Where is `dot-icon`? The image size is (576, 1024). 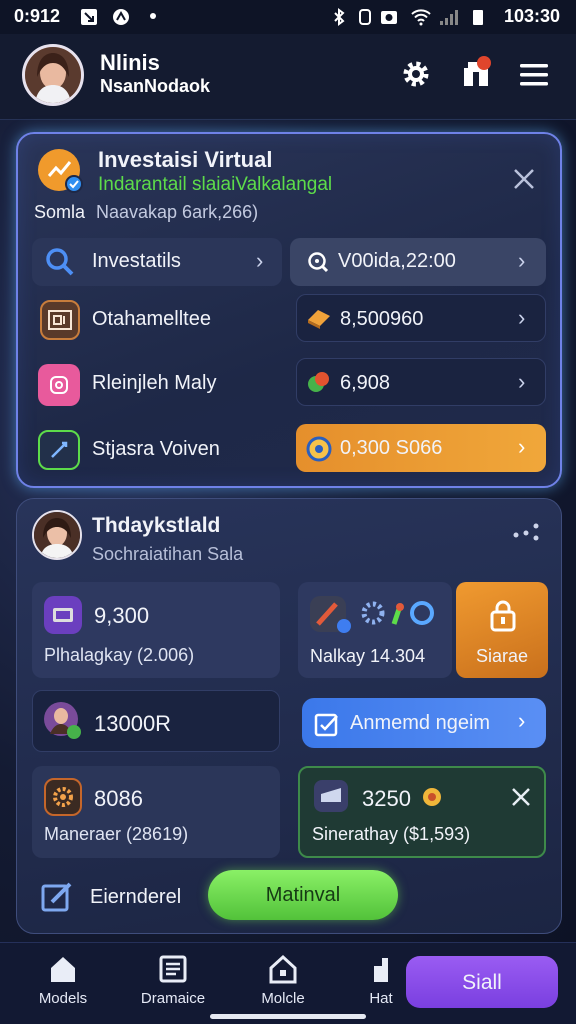
dot-icon is located at coordinates (153, 16).